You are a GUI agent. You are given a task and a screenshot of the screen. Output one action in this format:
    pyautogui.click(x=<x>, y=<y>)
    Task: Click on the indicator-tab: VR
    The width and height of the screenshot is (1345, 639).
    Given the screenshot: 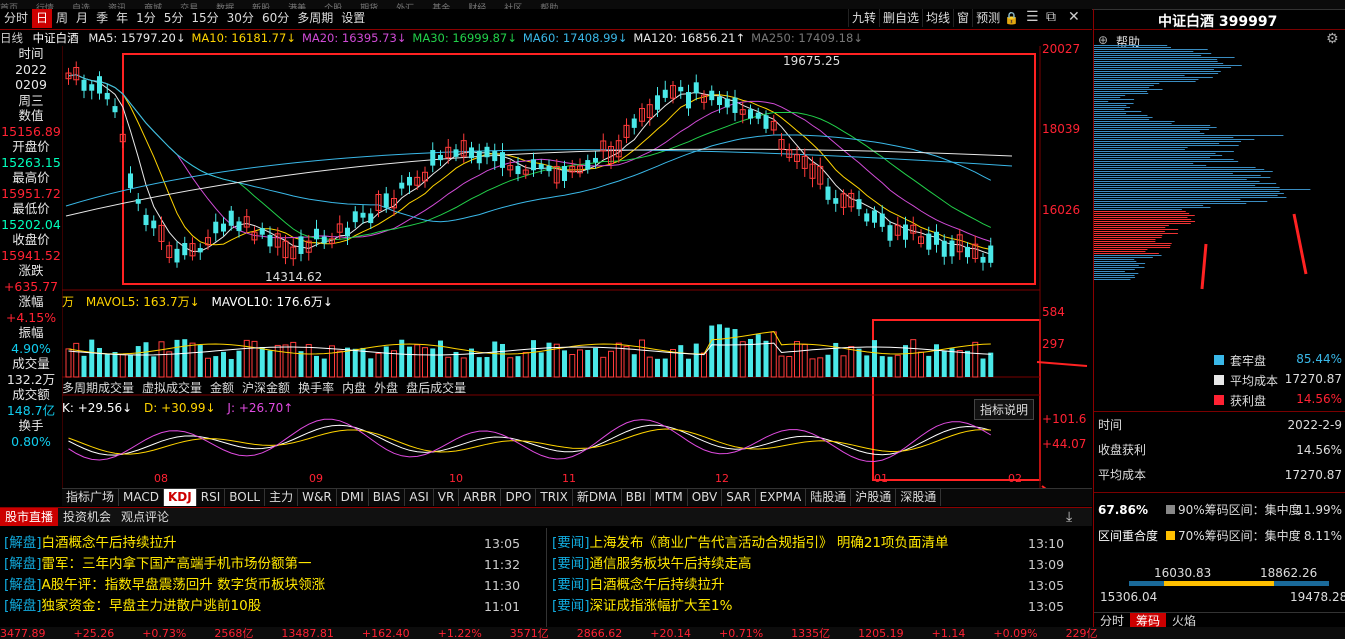 What is the action you would take?
    pyautogui.click(x=447, y=497)
    